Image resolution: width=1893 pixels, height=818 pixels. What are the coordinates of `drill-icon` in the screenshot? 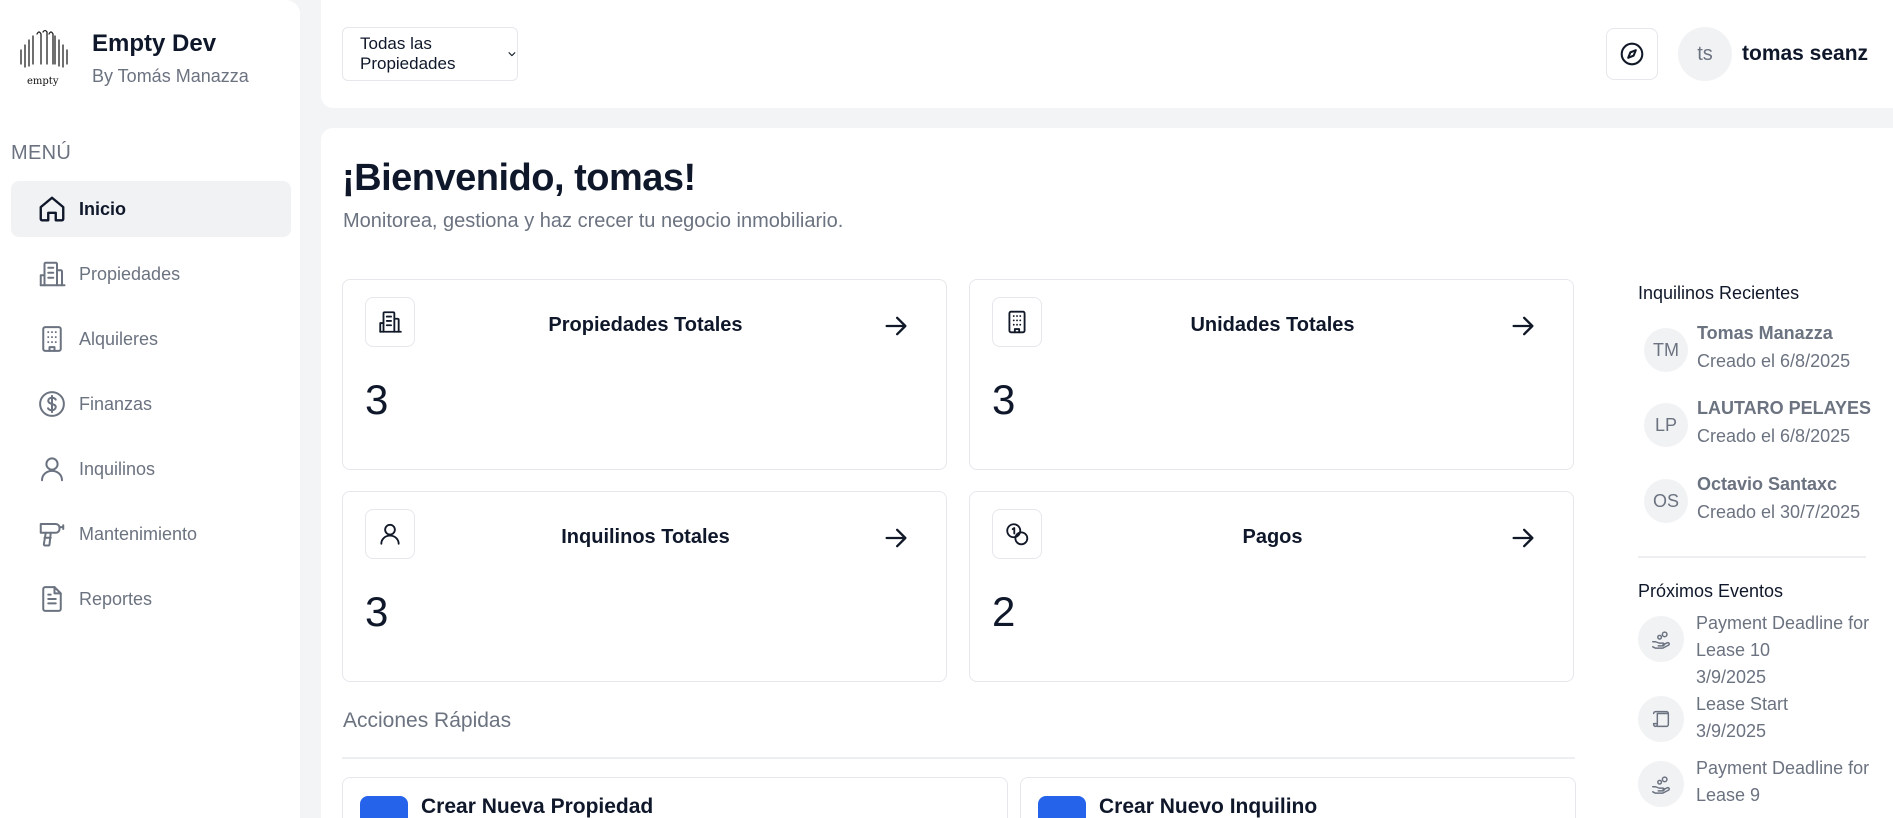 It's located at (52, 534).